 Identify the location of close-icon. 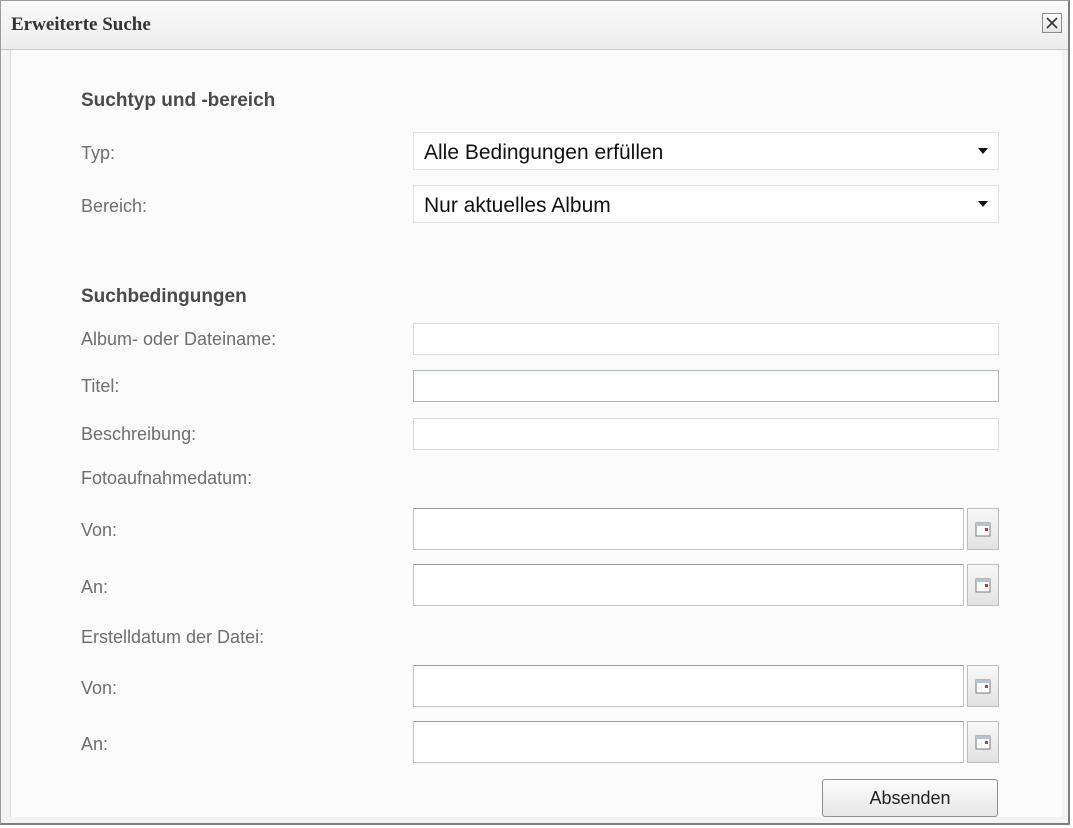
(1052, 23).